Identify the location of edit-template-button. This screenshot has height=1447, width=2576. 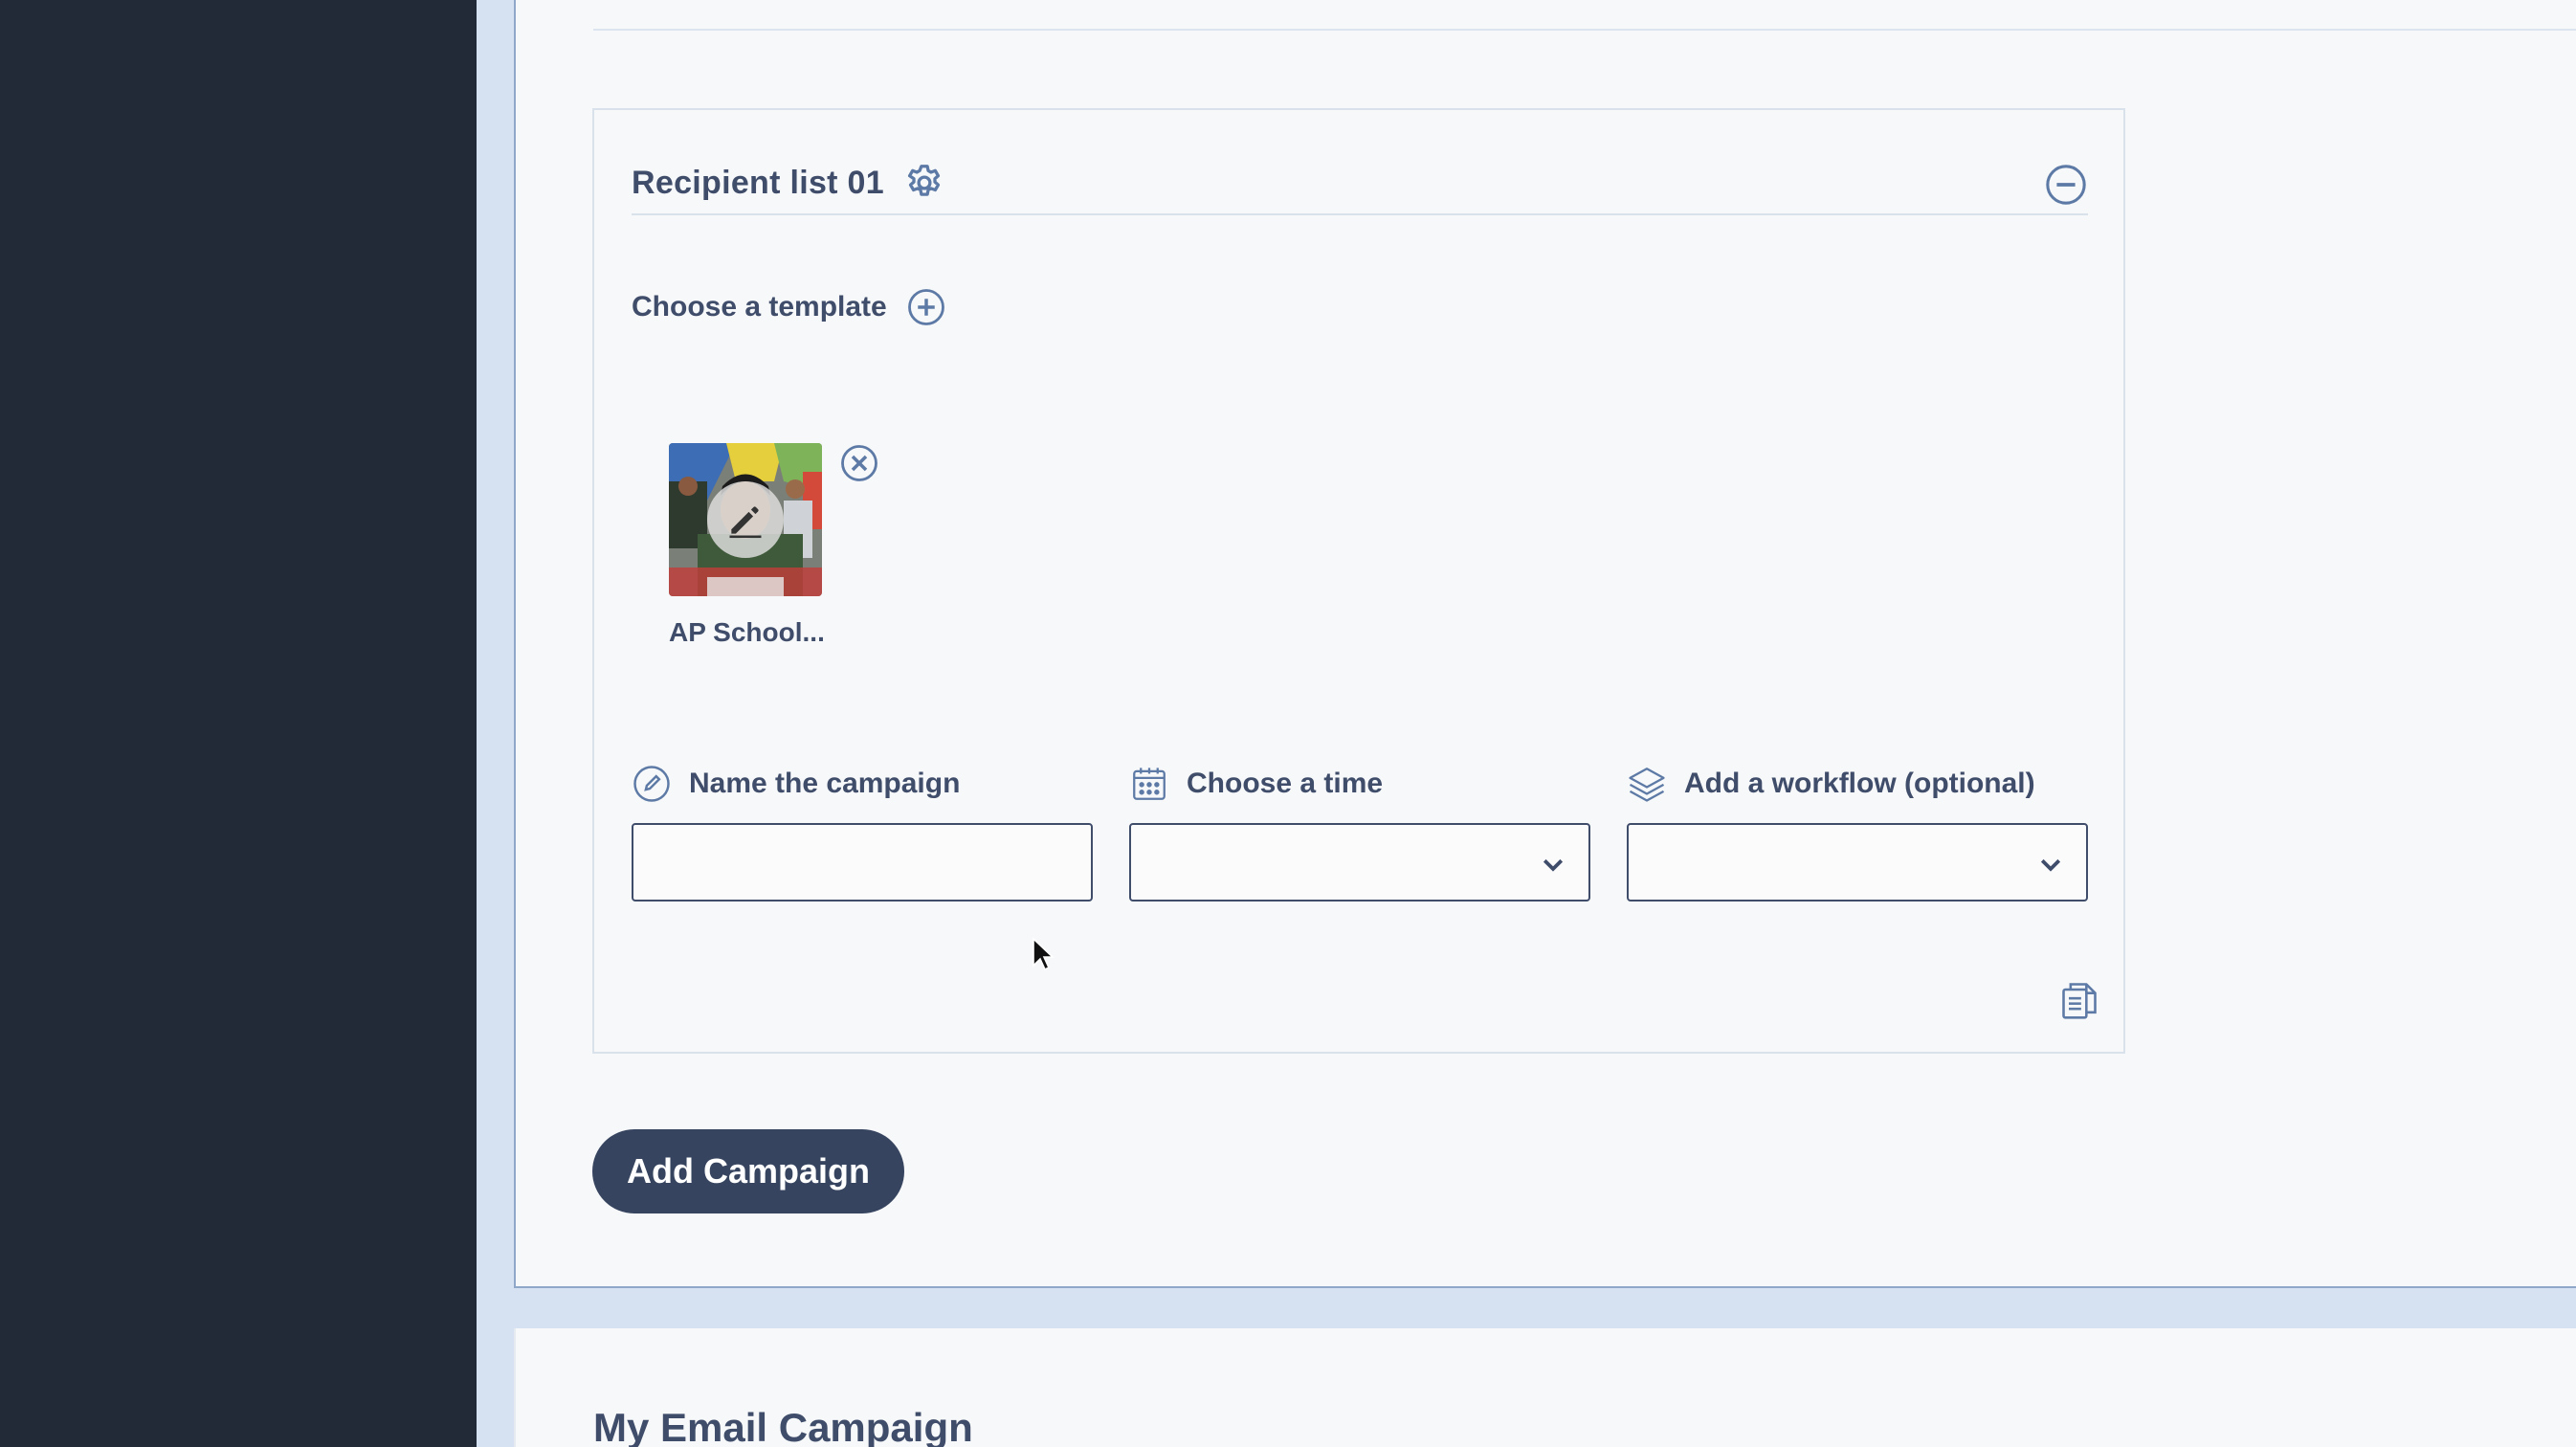
(745, 519).